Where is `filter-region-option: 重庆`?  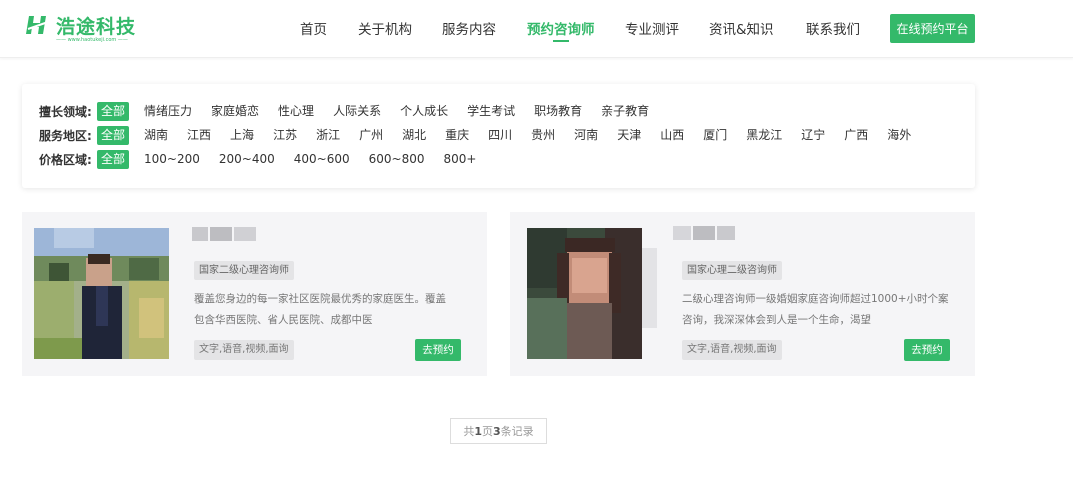
filter-region-option: 重庆 is located at coordinates (457, 135).